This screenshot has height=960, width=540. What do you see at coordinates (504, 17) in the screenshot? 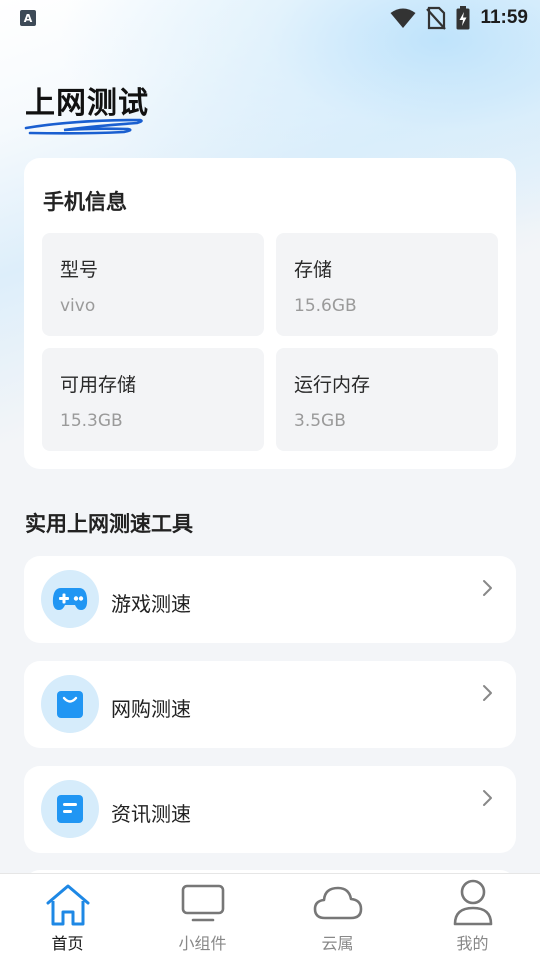
I see `clock: 11:59` at bounding box center [504, 17].